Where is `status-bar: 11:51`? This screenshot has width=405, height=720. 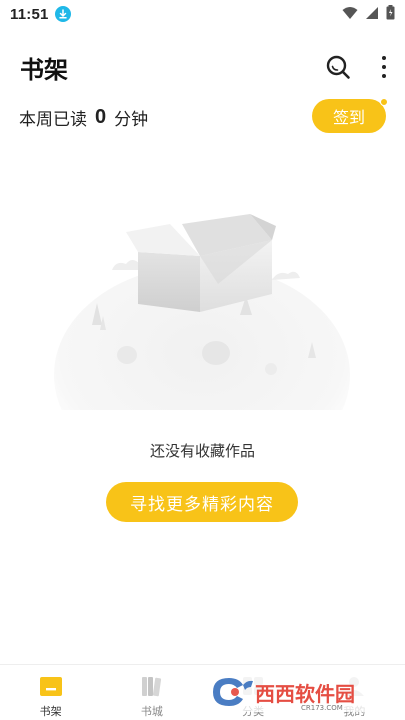
status-bar: 11:51 is located at coordinates (202, 14).